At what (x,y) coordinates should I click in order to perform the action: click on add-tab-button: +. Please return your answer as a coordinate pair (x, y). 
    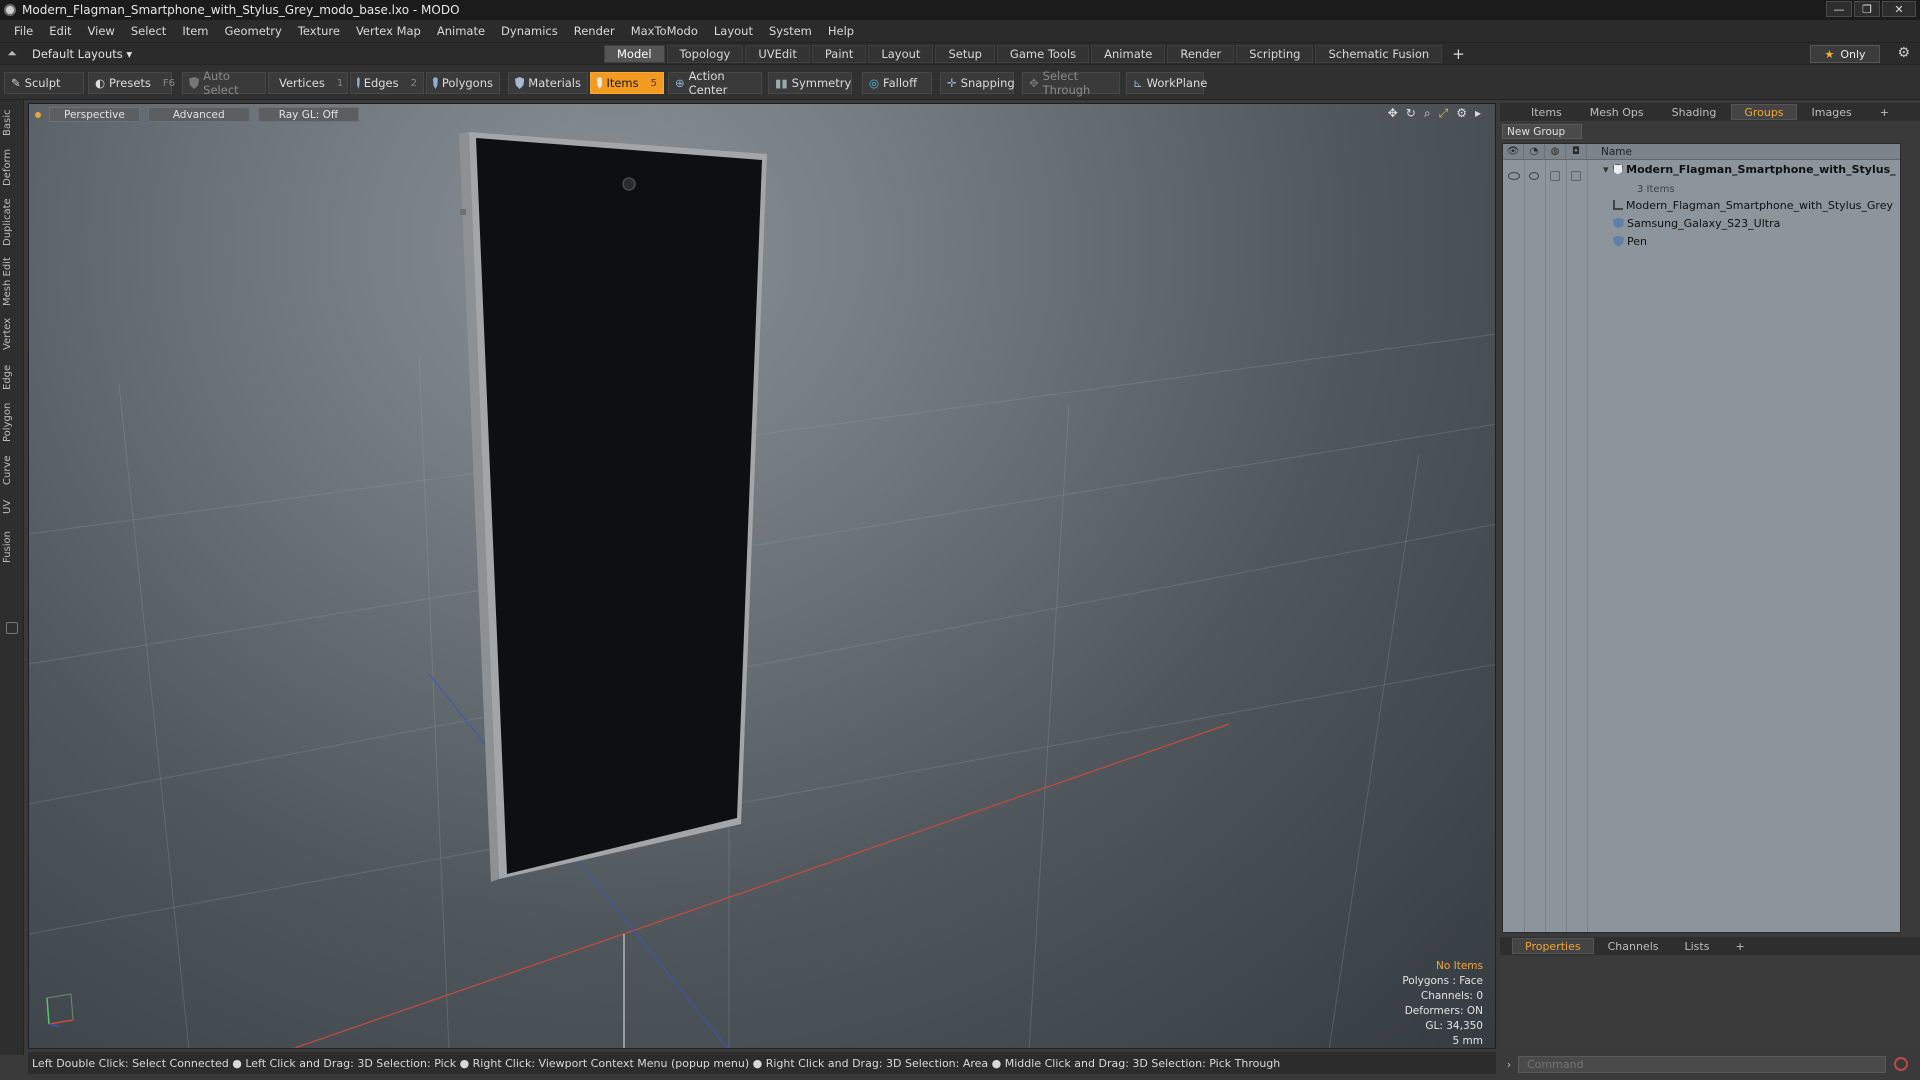
    Looking at the image, I should click on (1458, 54).